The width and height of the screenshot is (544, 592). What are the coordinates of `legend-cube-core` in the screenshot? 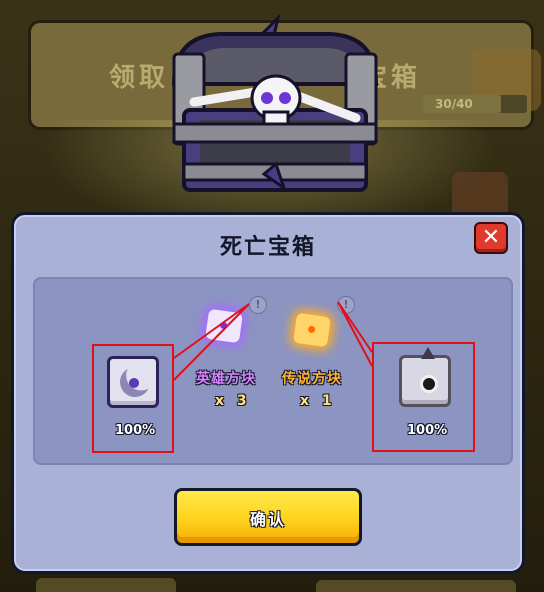 It's located at (311, 329).